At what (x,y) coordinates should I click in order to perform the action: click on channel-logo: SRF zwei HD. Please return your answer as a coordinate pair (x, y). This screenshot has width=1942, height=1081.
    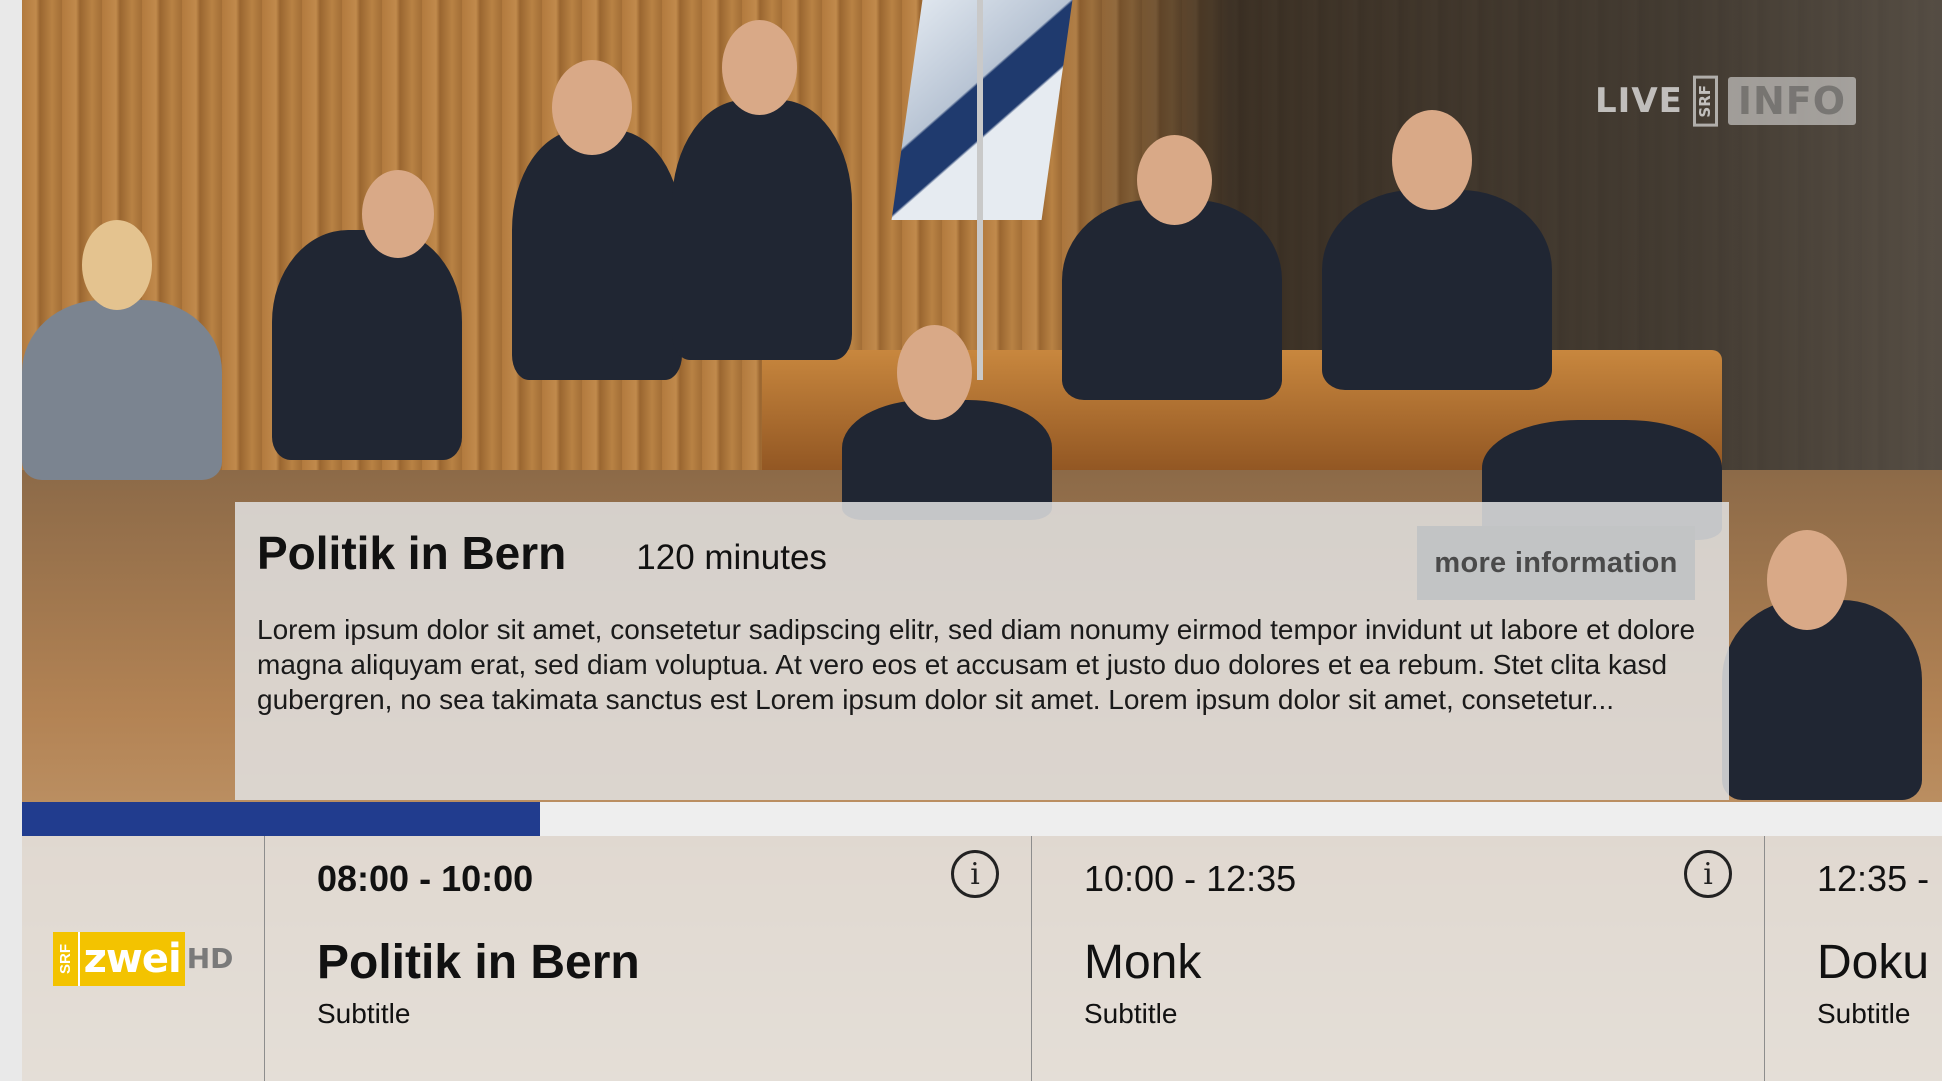
    Looking at the image, I should click on (143, 958).